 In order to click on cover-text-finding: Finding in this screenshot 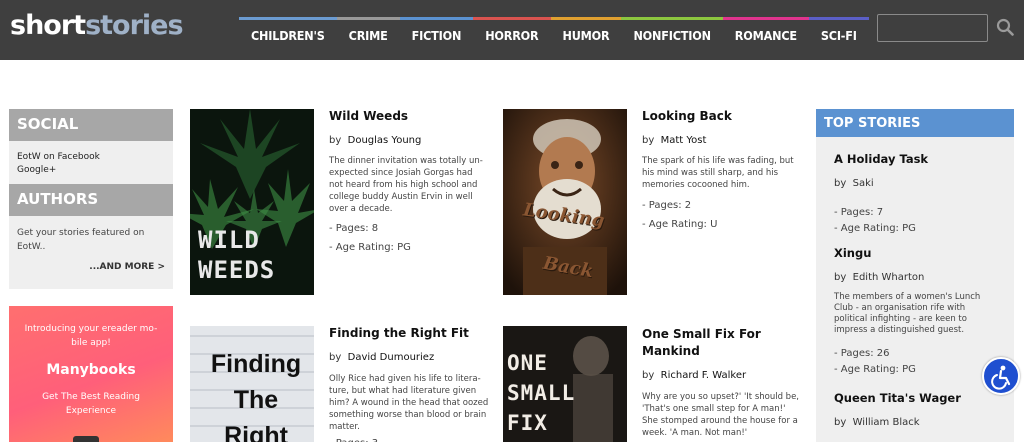, I will do `click(256, 364)`.